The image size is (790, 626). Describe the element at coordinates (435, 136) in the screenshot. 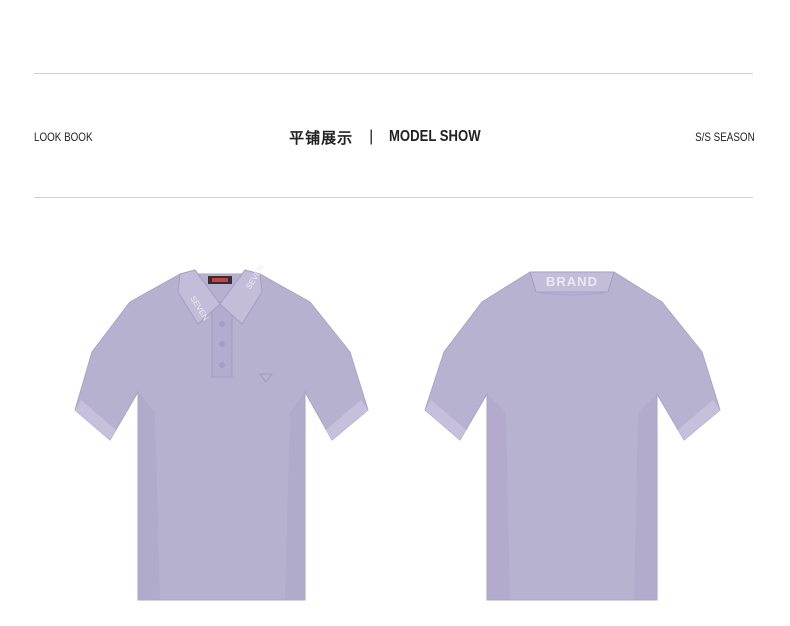

I see `section-title-en: MODEL SHOW` at that location.